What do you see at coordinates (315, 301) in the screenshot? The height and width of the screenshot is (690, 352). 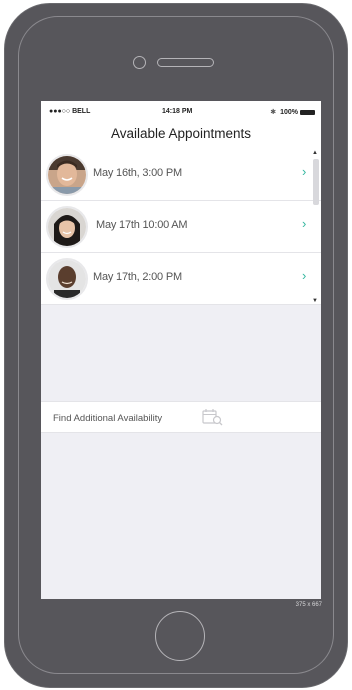 I see `scroll-down-icon: ▼` at bounding box center [315, 301].